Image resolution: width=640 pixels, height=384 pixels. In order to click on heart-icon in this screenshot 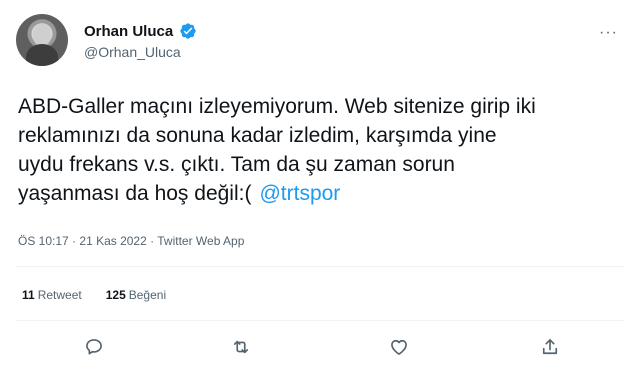, I will do `click(399, 347)`.